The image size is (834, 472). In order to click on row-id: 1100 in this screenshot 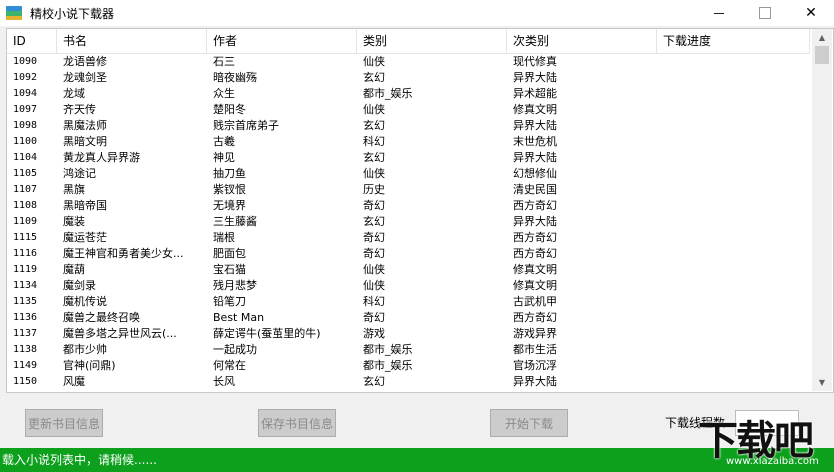, I will do `click(25, 141)`.